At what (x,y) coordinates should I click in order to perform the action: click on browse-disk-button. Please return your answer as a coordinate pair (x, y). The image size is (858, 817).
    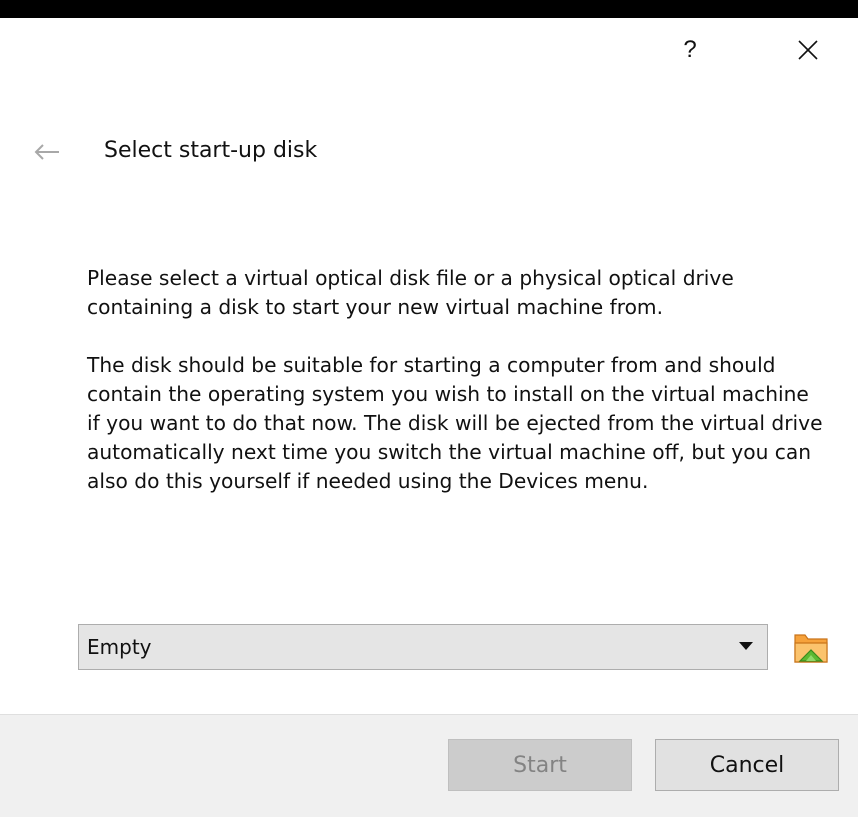
    Looking at the image, I should click on (811, 647).